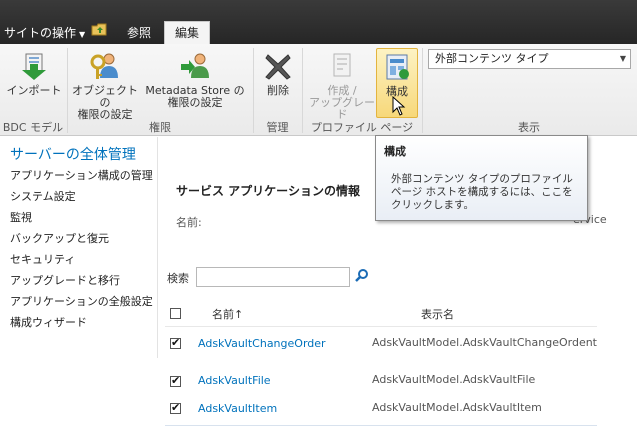  What do you see at coordinates (262, 343) in the screenshot?
I see `table-row-name-link: AdskVaultChangeOrder` at bounding box center [262, 343].